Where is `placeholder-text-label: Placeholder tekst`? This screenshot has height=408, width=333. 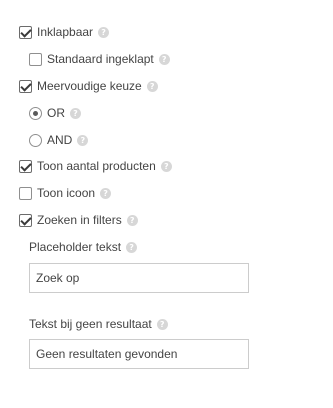 placeholder-text-label: Placeholder tekst is located at coordinates (75, 247).